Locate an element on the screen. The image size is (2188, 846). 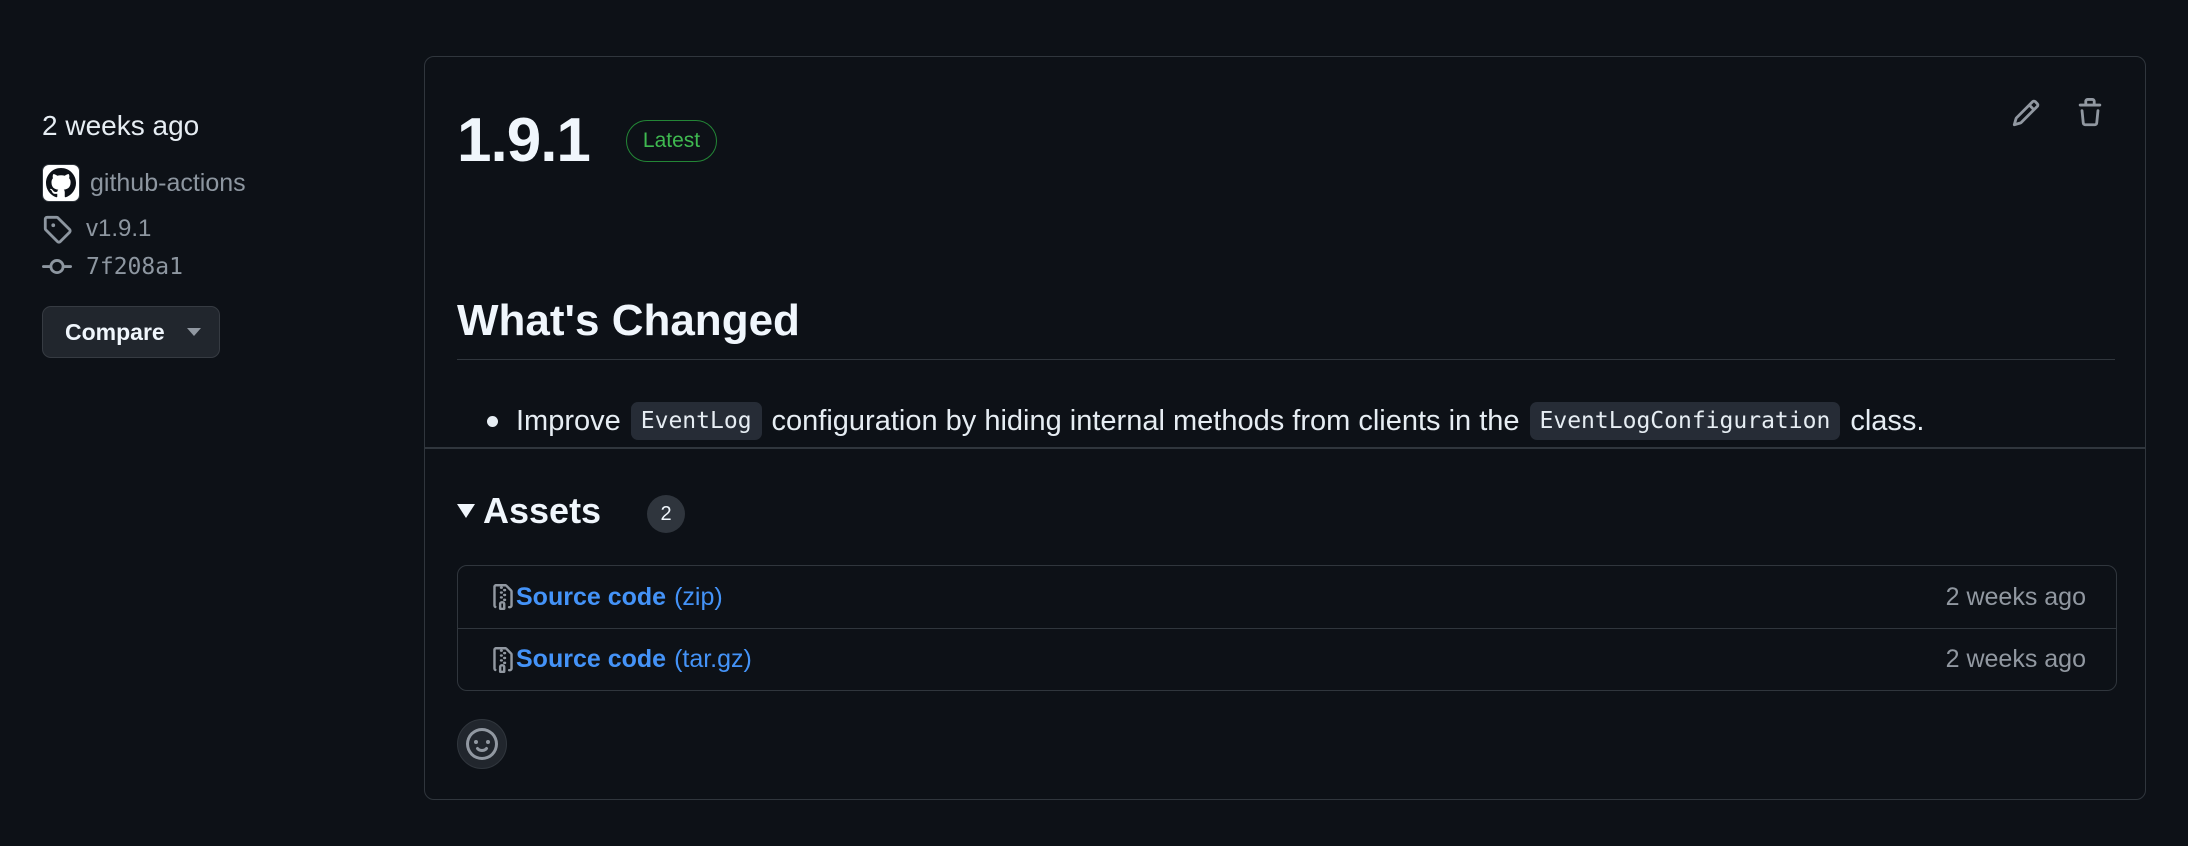
git-commit-icon is located at coordinates (59, 267).